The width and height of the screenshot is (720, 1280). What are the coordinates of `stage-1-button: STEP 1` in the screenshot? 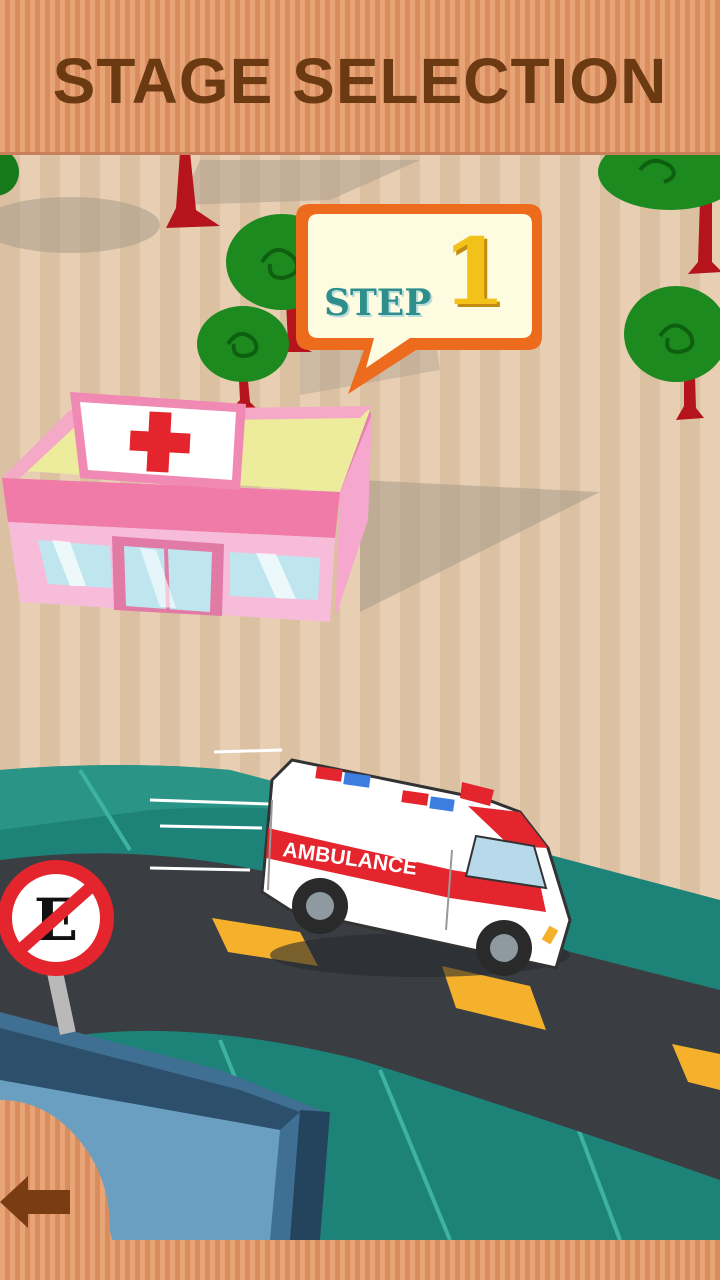 It's located at (419, 299).